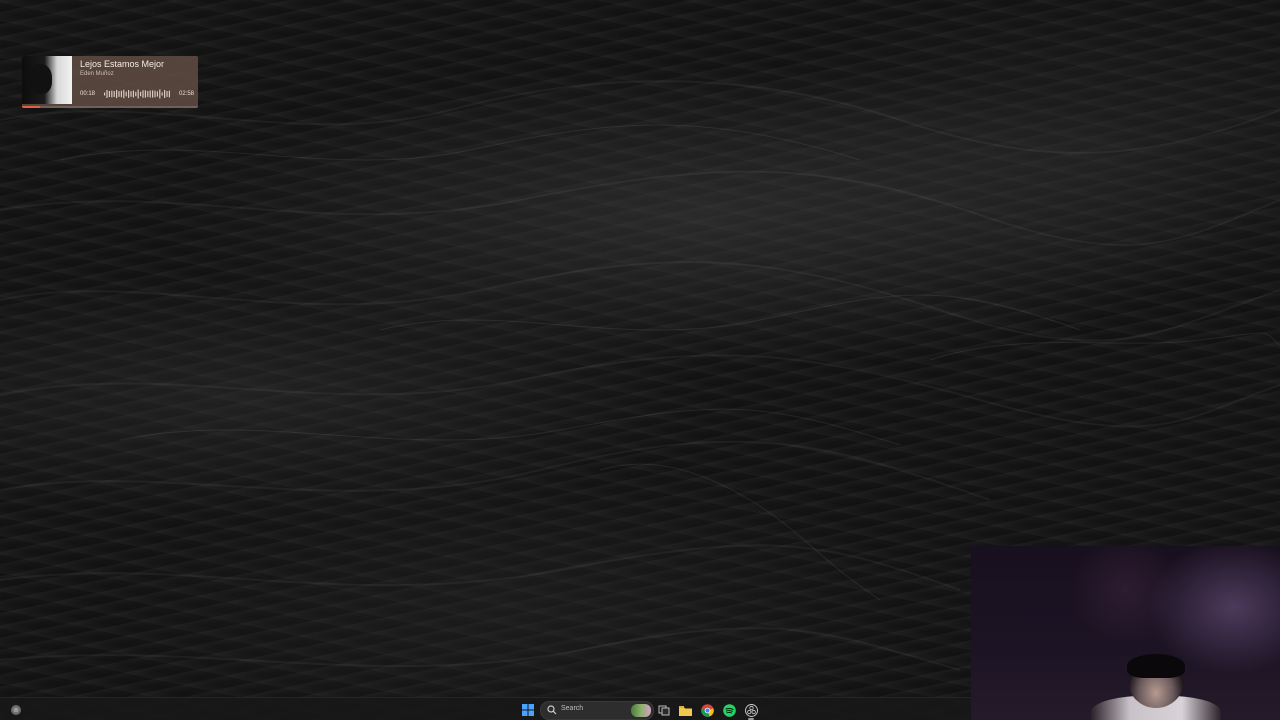 This screenshot has height=720, width=1280. What do you see at coordinates (88, 94) in the screenshot?
I see `time-elapsed: 00:18` at bounding box center [88, 94].